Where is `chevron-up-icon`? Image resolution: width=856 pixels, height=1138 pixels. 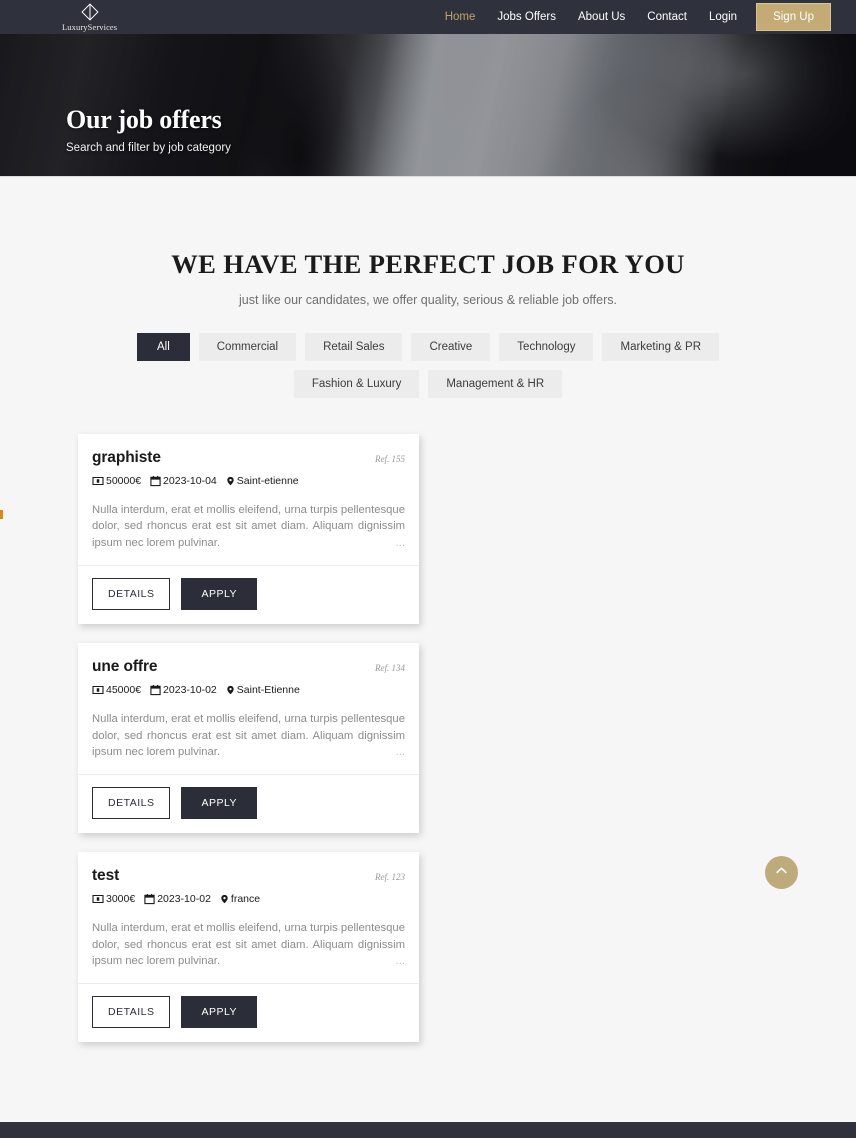
chevron-up-icon is located at coordinates (781, 873).